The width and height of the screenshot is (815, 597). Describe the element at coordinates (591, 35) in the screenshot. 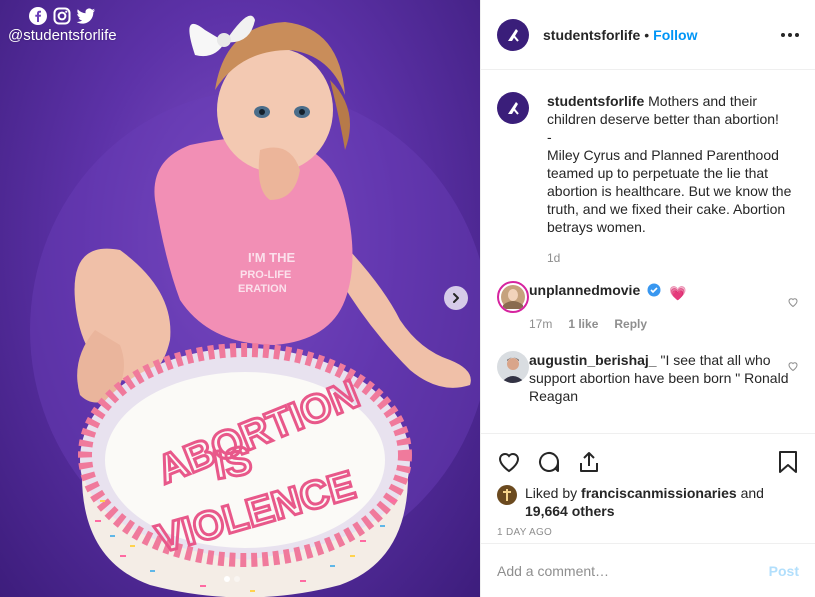

I see `header-username: studentsforlife` at that location.